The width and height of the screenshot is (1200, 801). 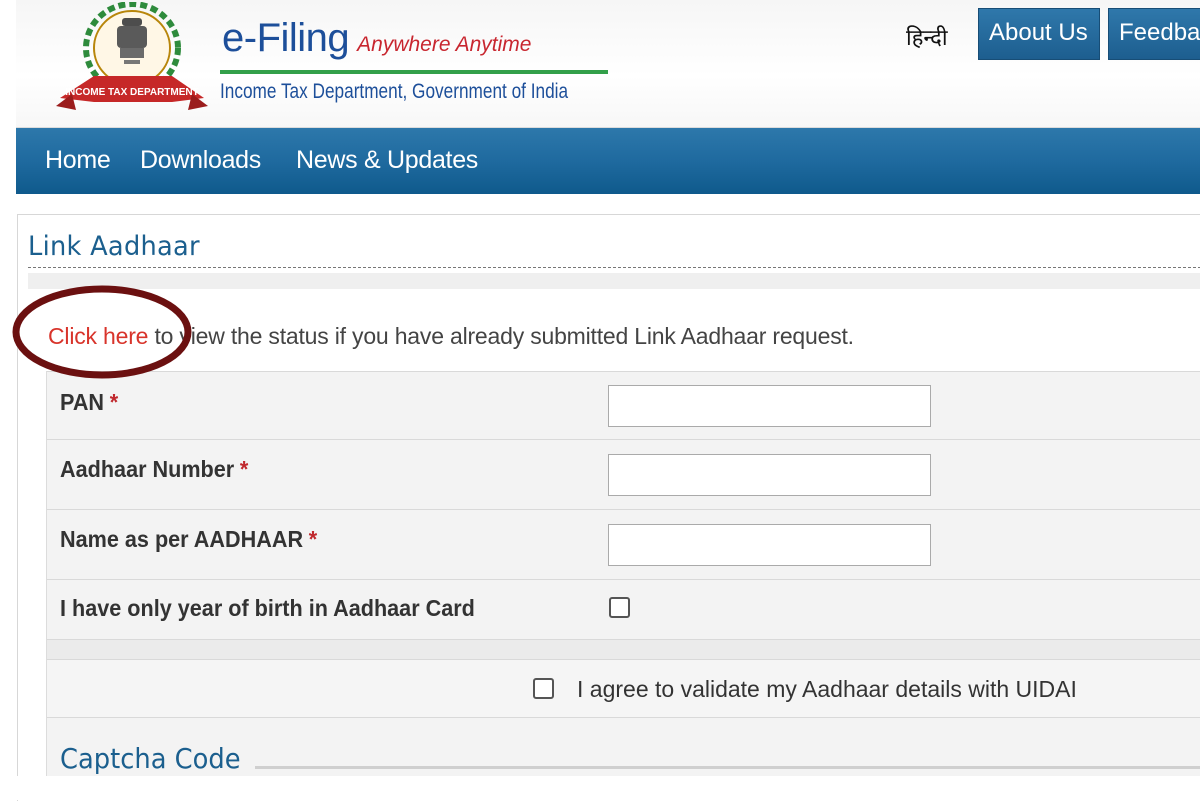 I want to click on captcha-divider, so click(x=727, y=767).